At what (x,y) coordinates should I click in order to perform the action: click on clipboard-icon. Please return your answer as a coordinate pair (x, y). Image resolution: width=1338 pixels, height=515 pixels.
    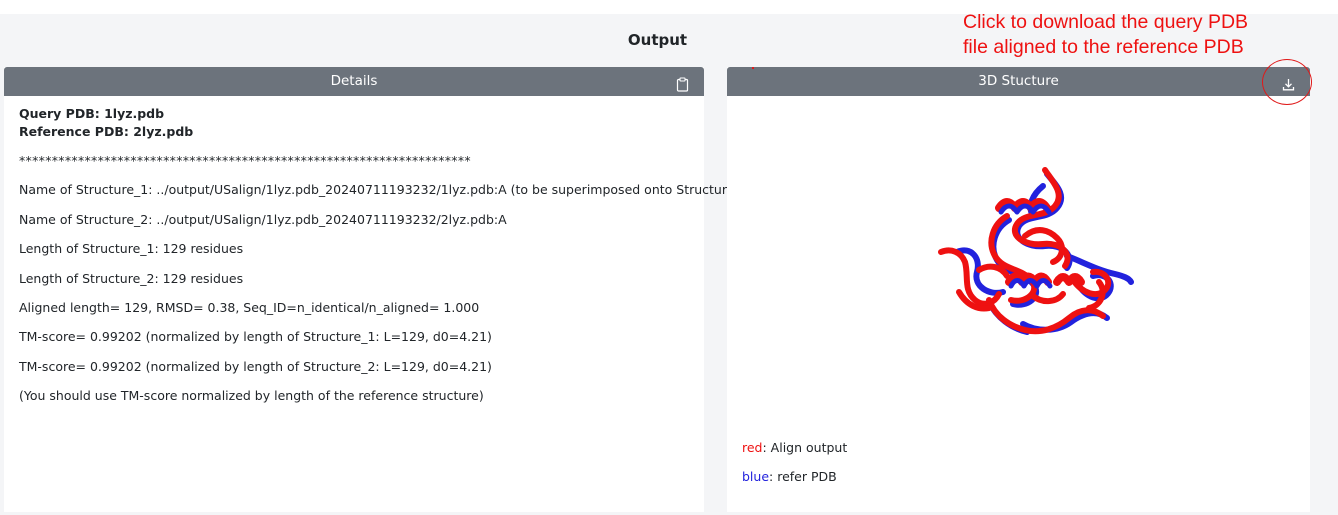
    Looking at the image, I should click on (682, 83).